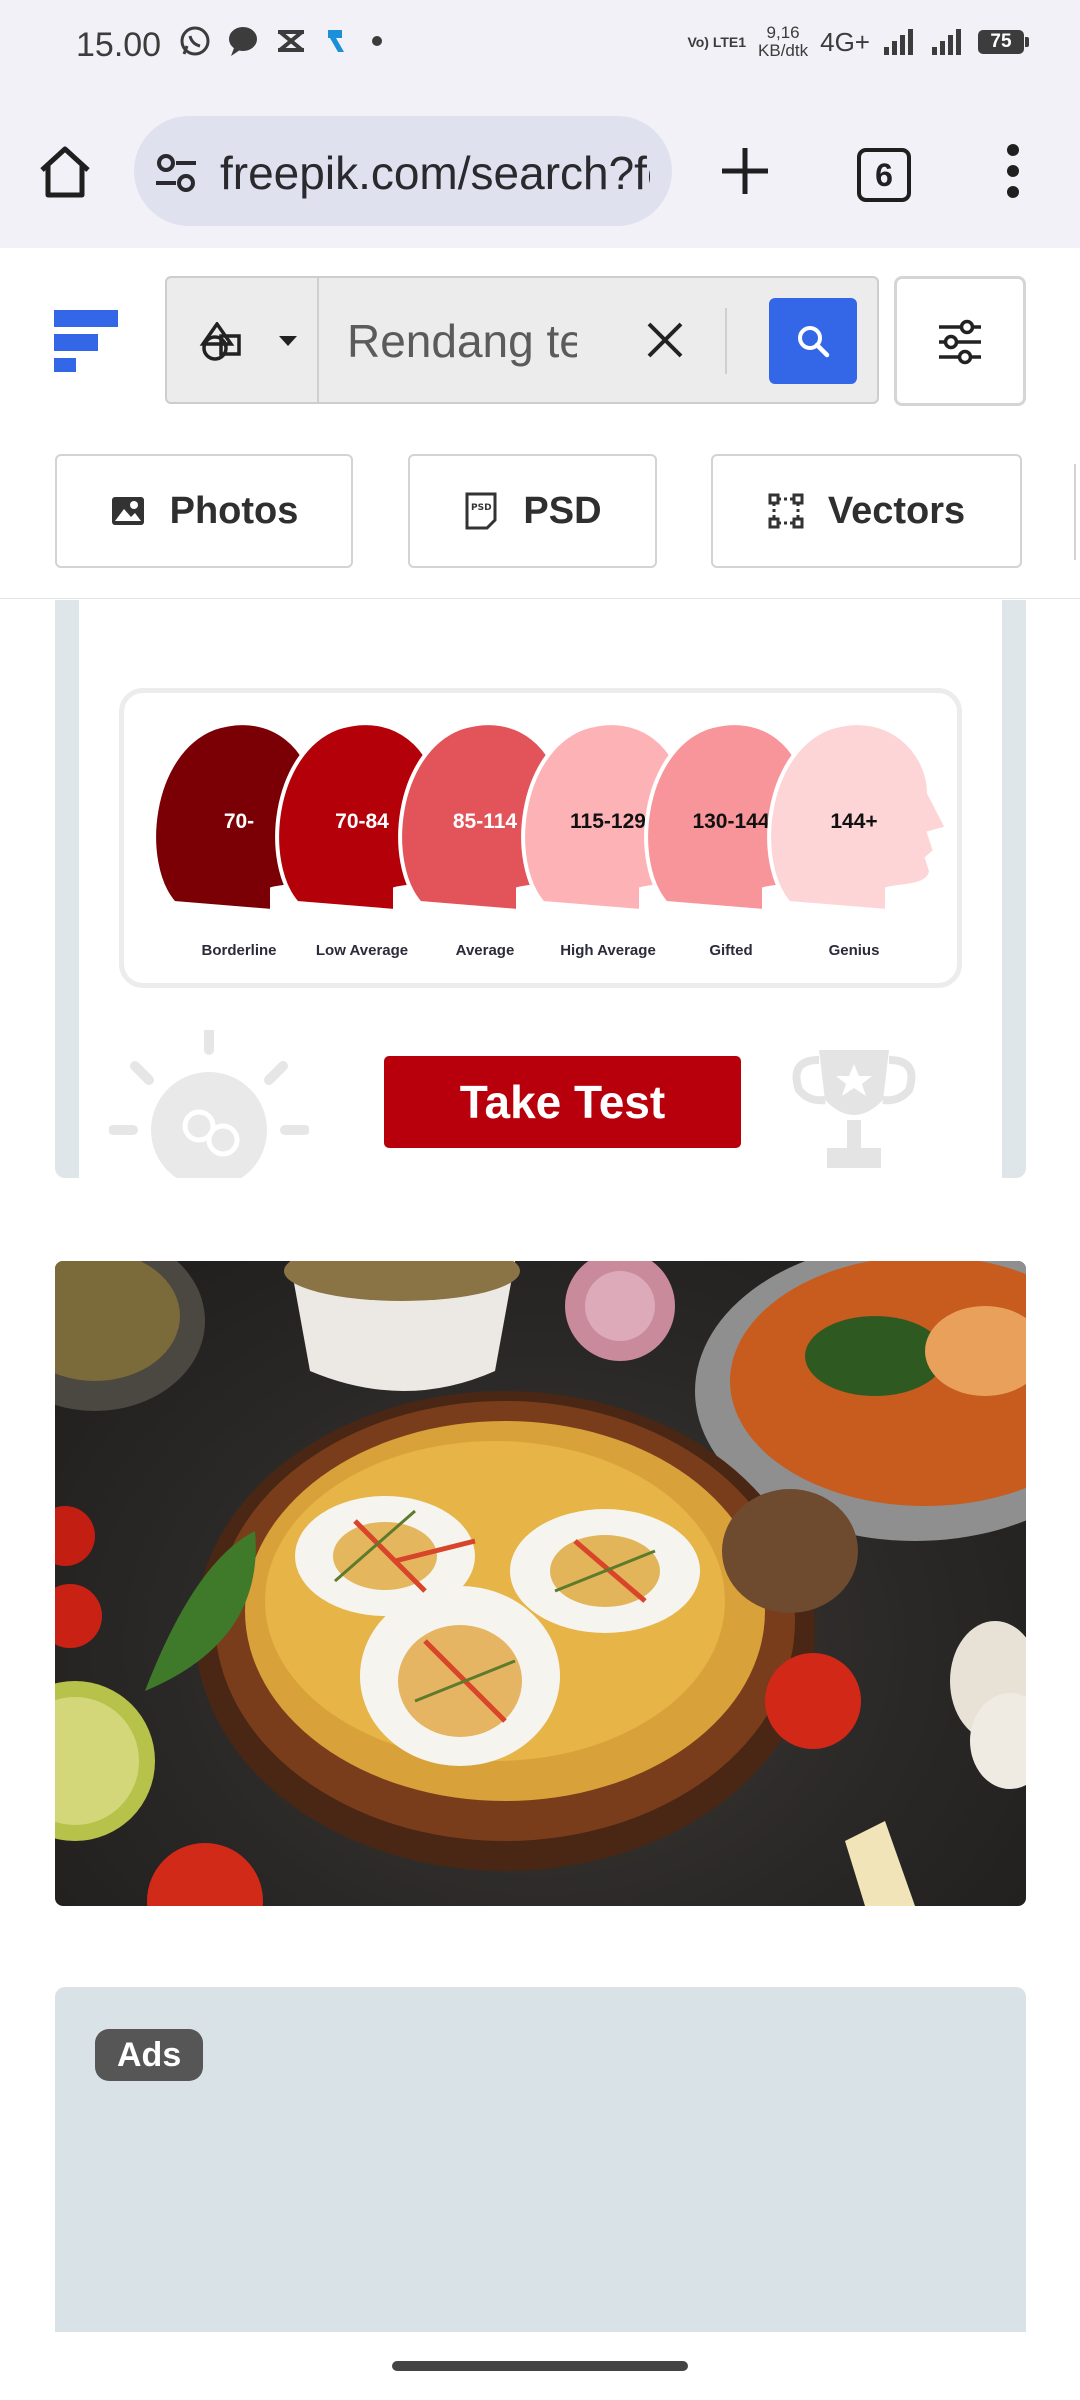 The width and height of the screenshot is (1080, 2400). I want to click on app-notification-icon, so click(336, 41).